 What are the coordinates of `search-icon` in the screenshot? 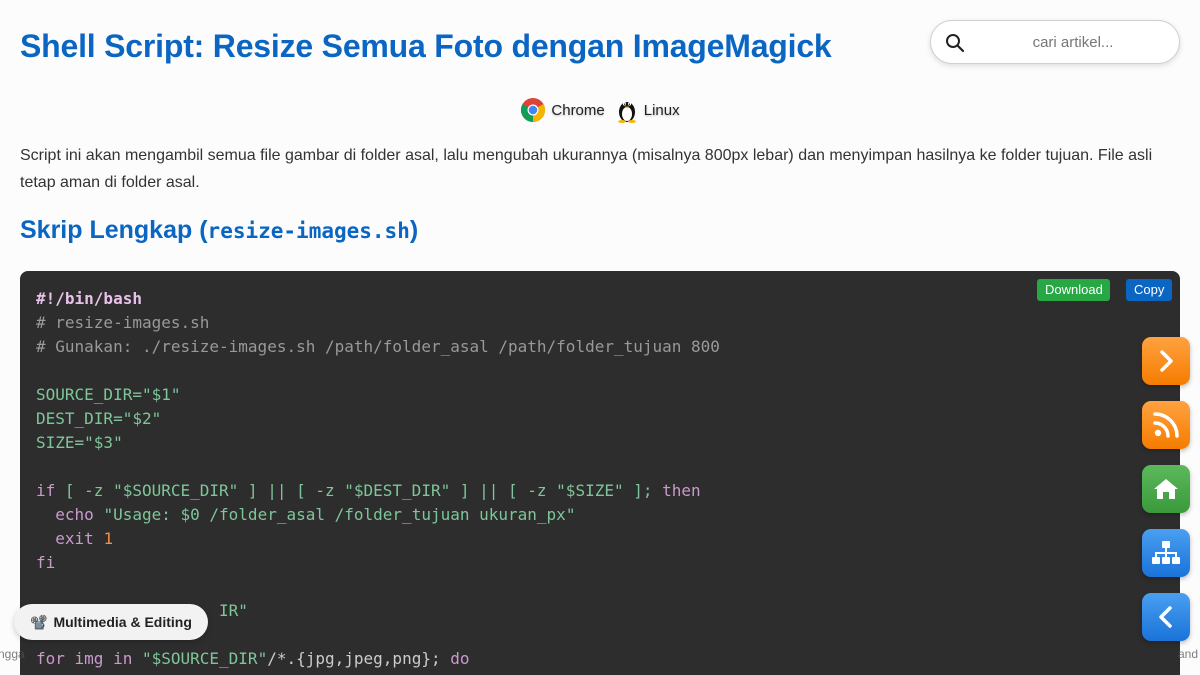 It's located at (955, 43).